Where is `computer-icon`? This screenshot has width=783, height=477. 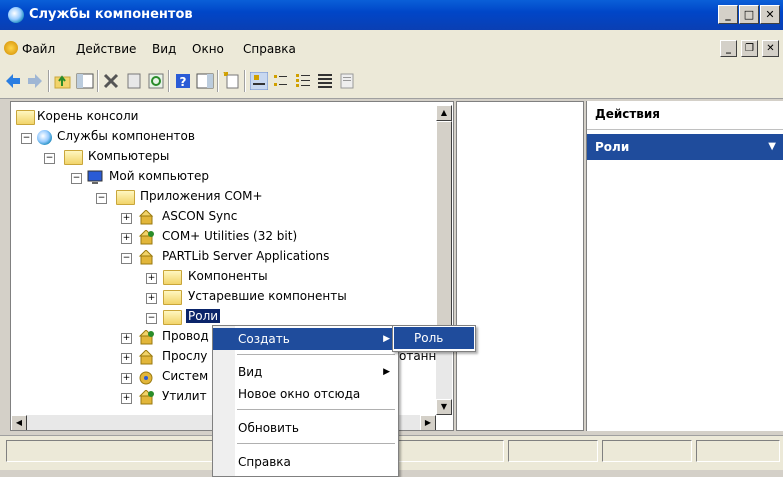 computer-icon is located at coordinates (95, 177).